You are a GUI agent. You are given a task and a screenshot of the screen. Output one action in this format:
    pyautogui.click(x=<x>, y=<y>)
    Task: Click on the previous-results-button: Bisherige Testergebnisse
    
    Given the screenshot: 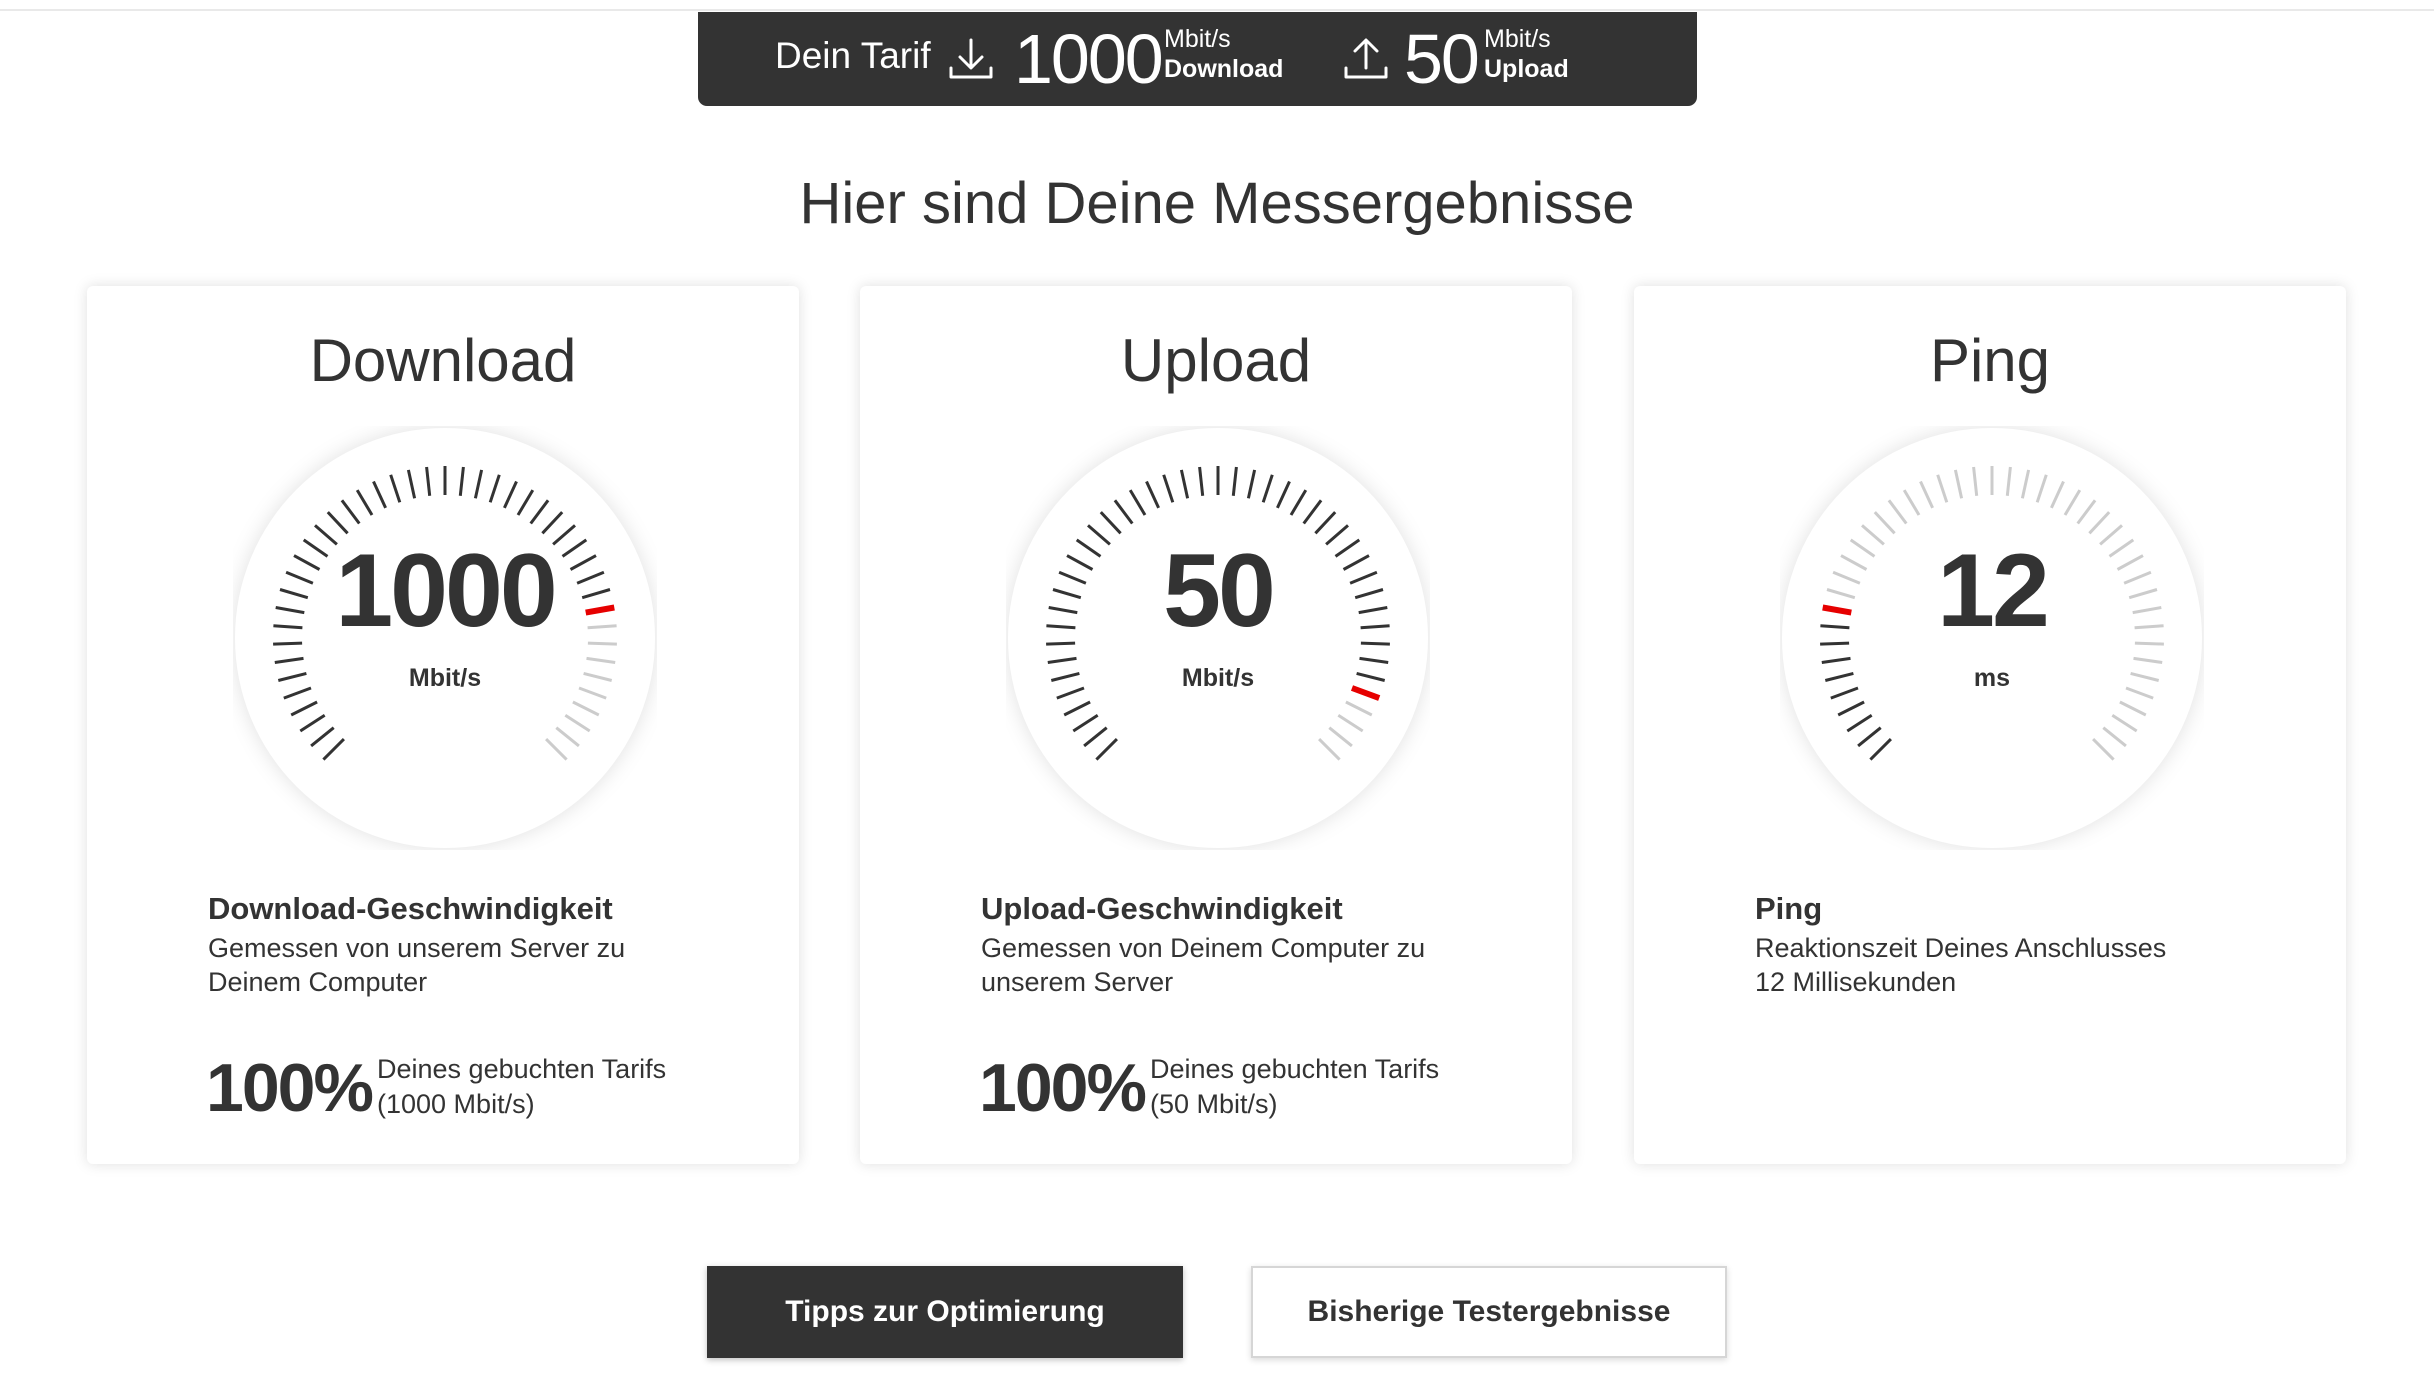 What is the action you would take?
    pyautogui.click(x=1489, y=1312)
    